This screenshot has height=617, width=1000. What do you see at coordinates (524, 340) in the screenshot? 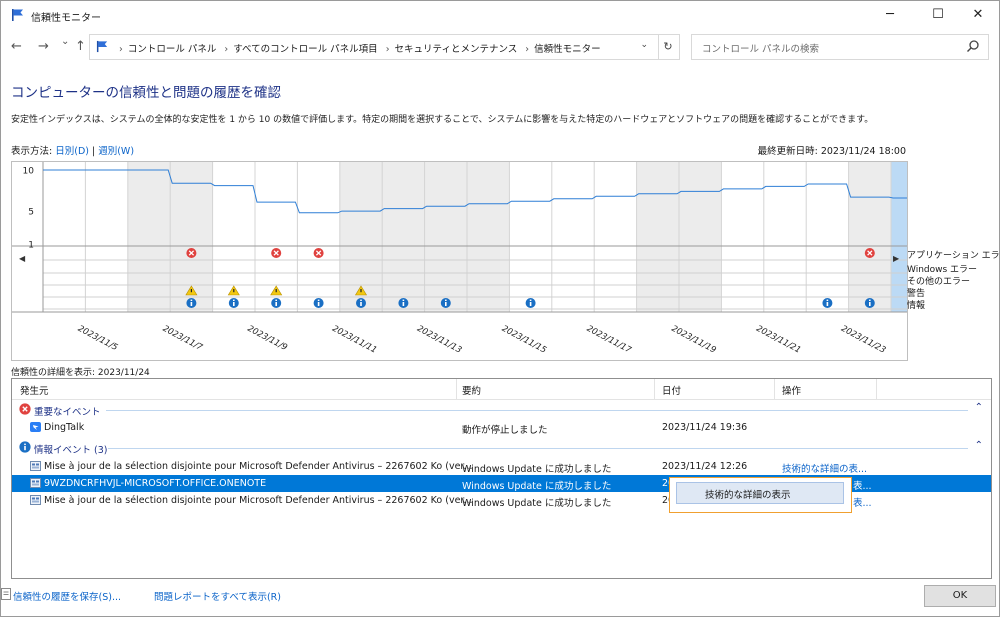
I see `x-date-label: 2023/11/15` at bounding box center [524, 340].